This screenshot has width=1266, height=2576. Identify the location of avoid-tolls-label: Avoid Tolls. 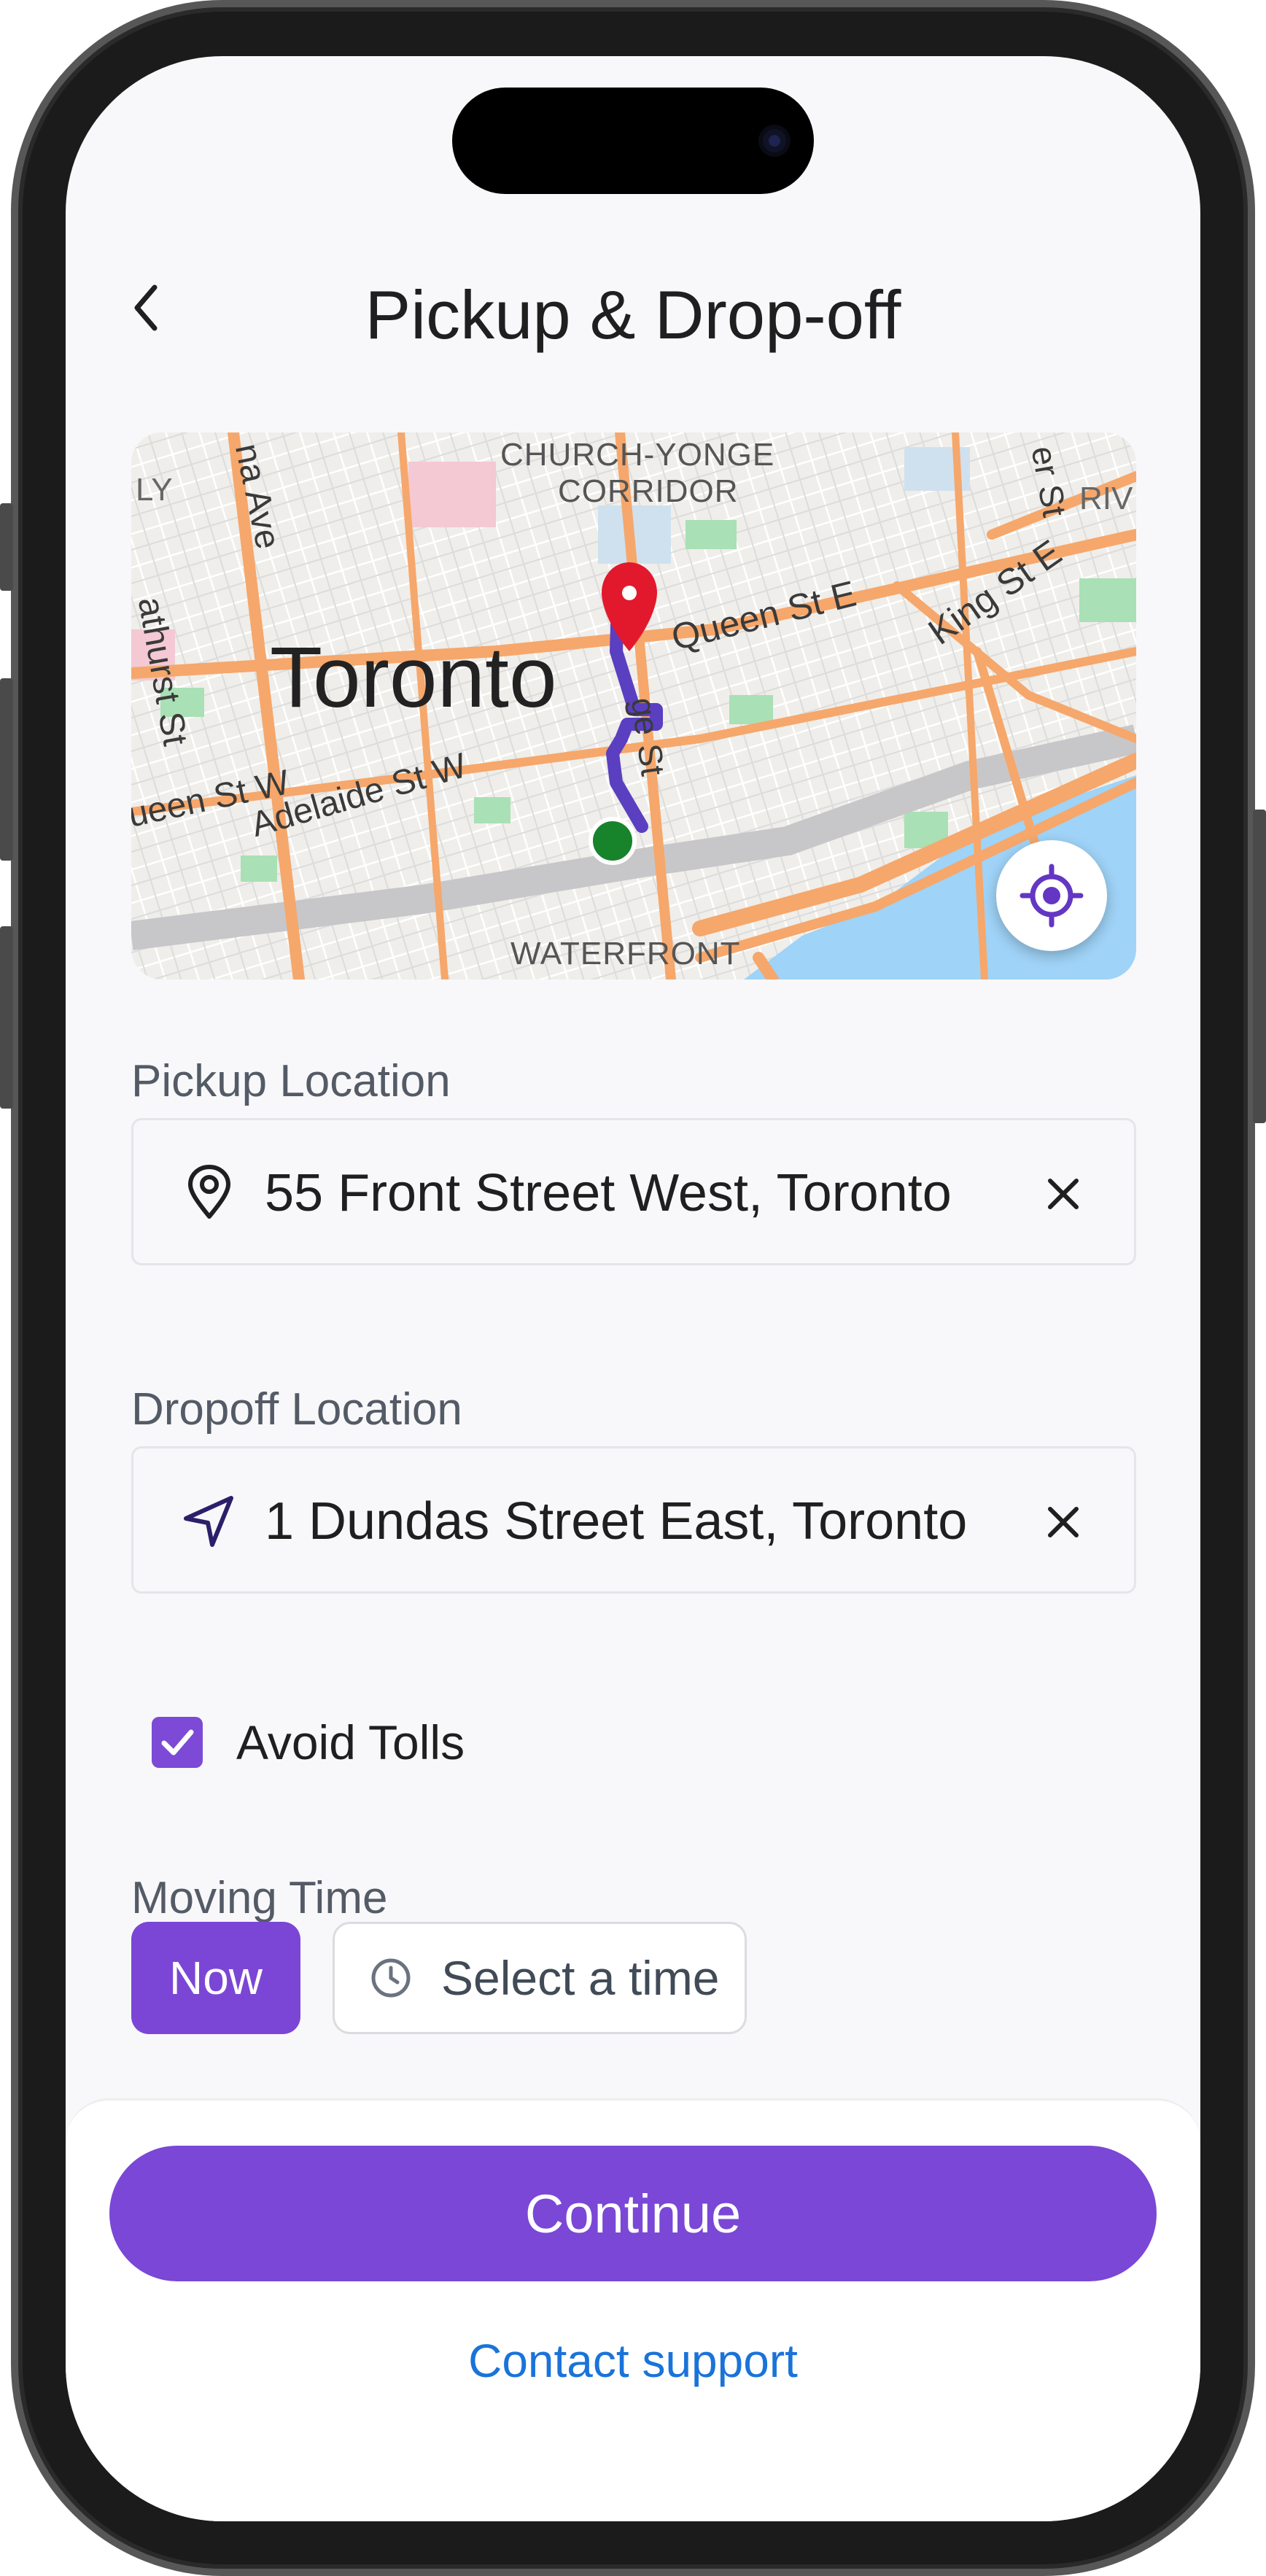
(351, 1742).